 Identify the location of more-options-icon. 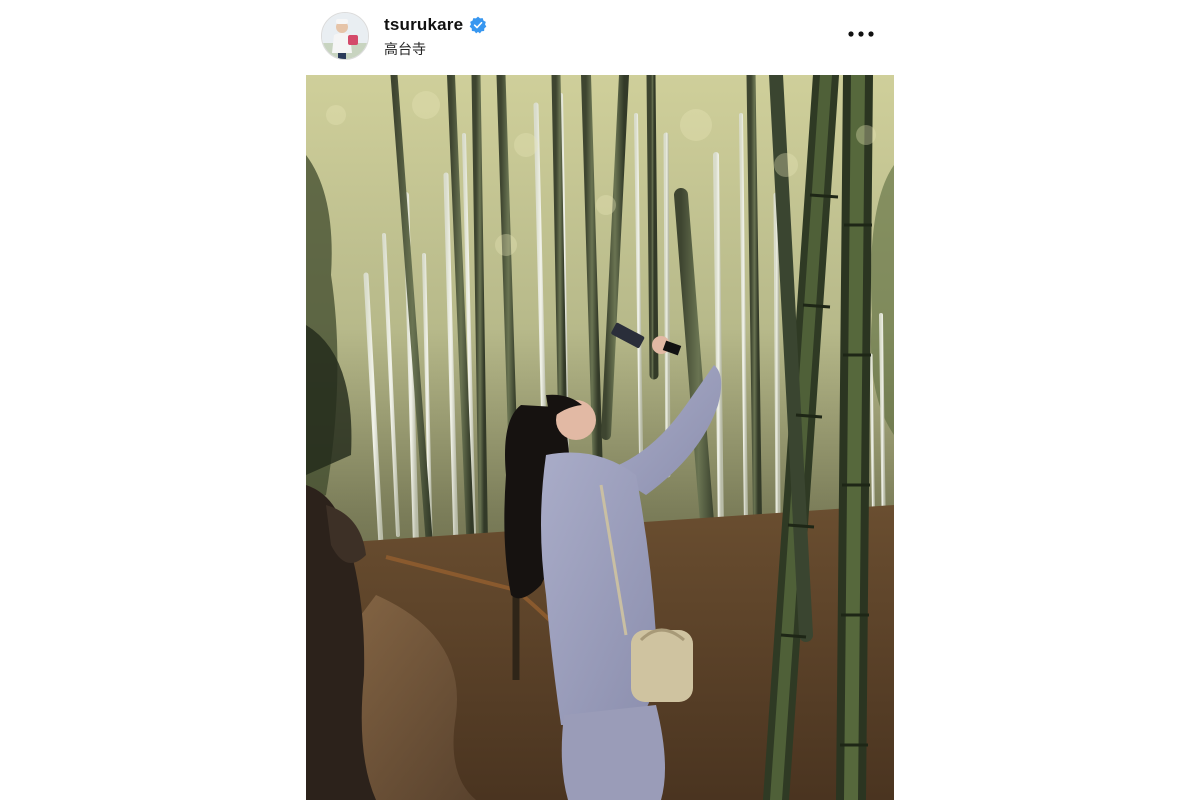
(861, 34).